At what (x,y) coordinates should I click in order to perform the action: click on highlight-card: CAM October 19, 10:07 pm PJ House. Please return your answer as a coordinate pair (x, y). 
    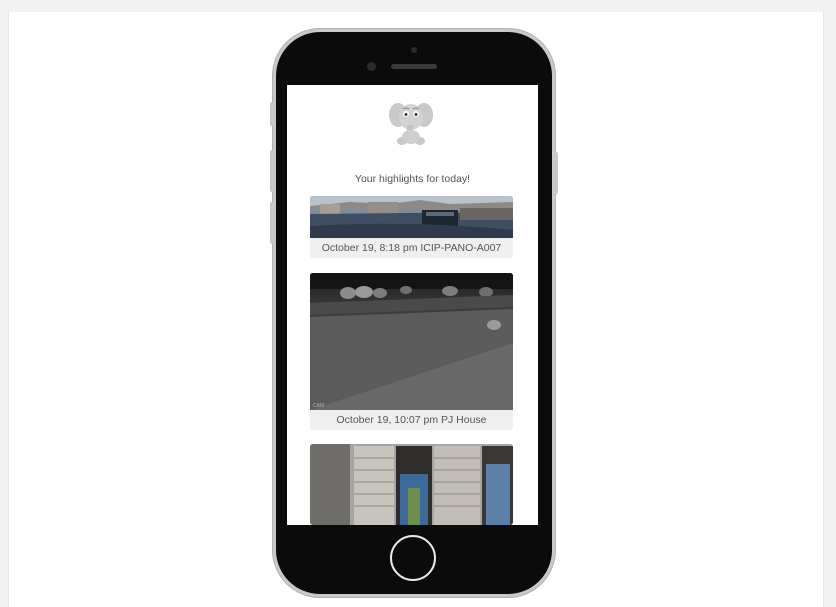
    Looking at the image, I should click on (411, 351).